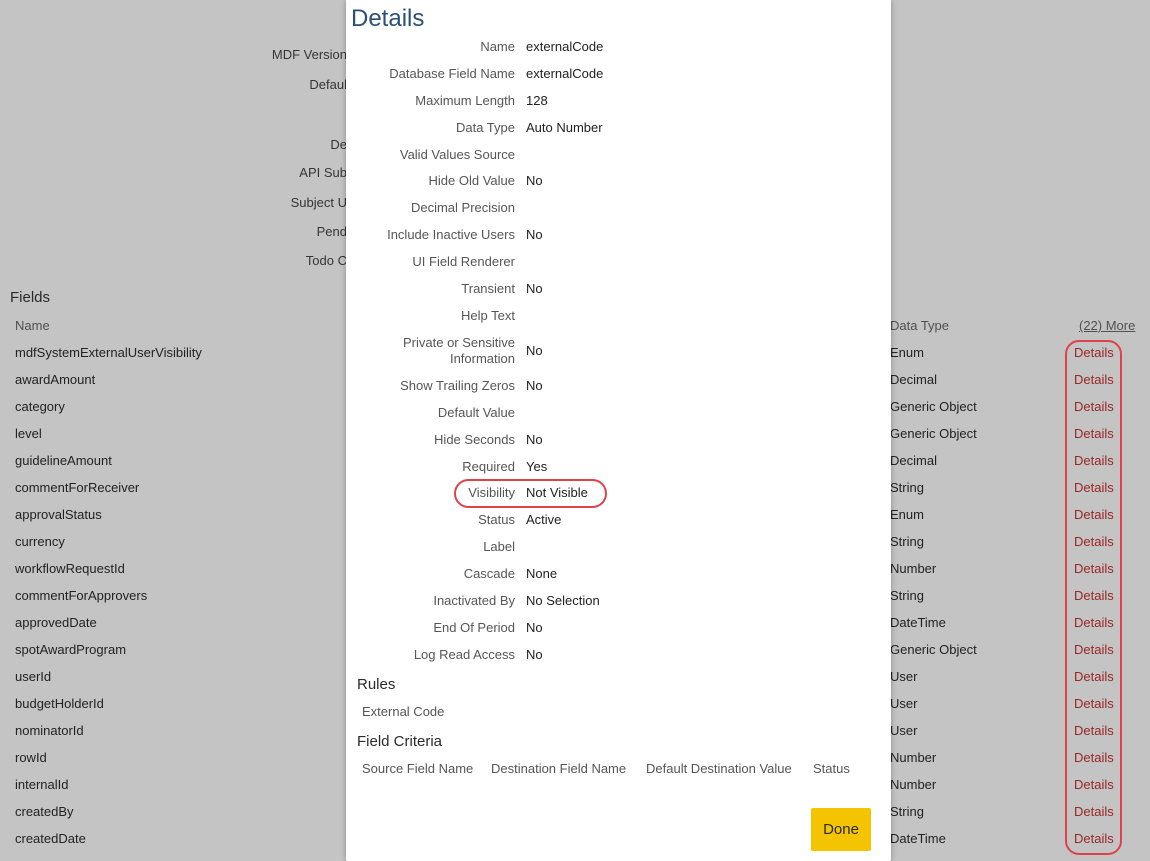 Image resolution: width=1150 pixels, height=861 pixels. What do you see at coordinates (309, 54) in the screenshot?
I see `meta-label-mdf-version: MDF Version` at bounding box center [309, 54].